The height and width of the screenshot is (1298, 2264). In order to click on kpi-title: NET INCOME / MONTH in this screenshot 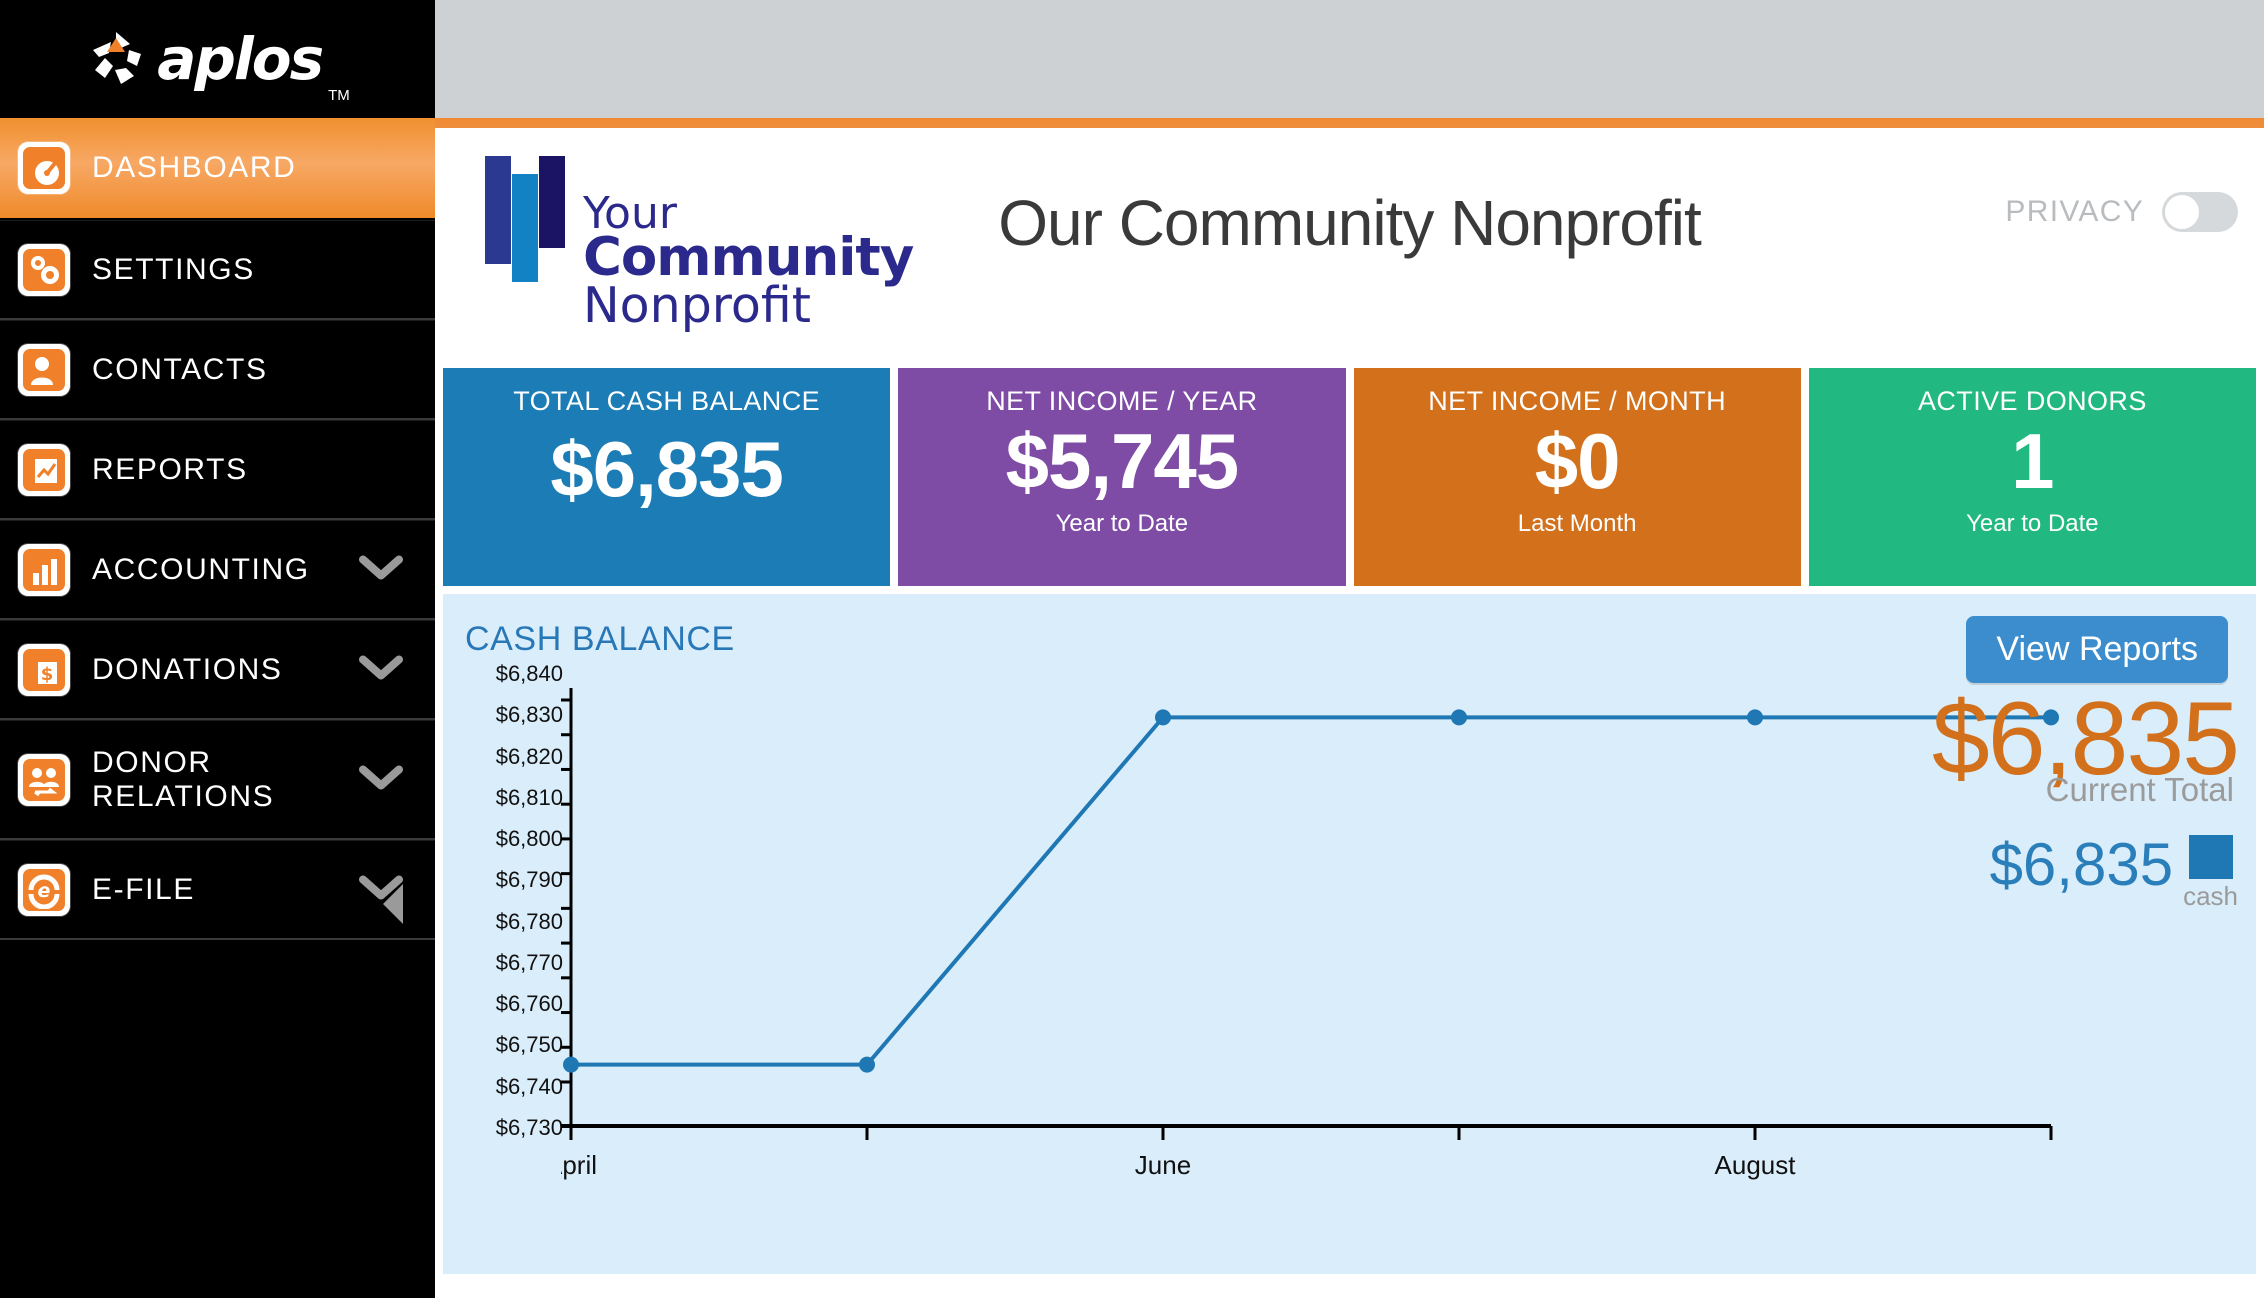, I will do `click(1577, 401)`.